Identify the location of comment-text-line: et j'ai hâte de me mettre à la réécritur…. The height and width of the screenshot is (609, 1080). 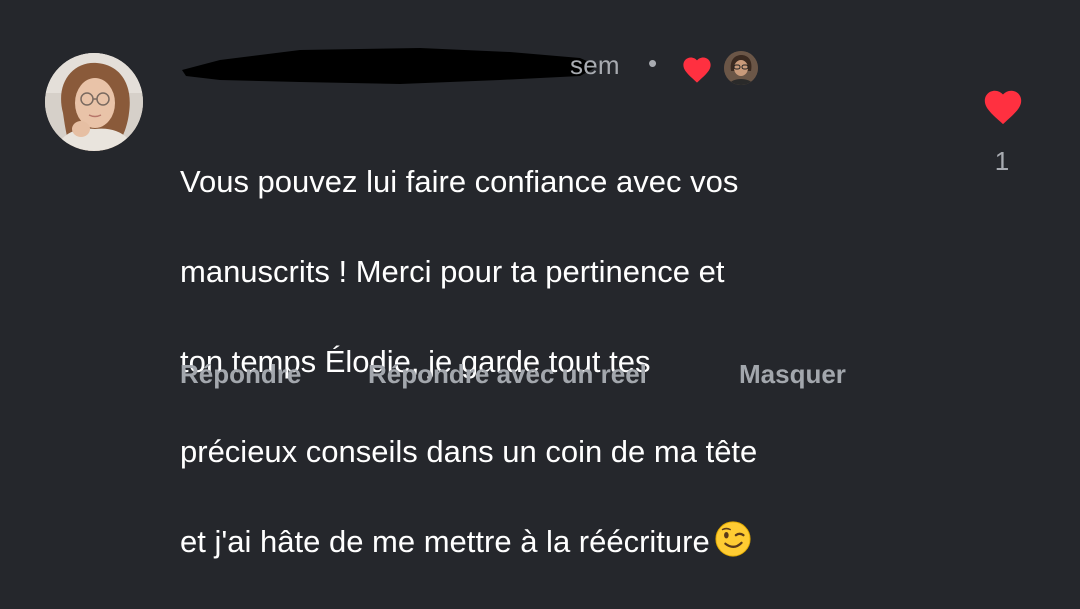
(560, 541).